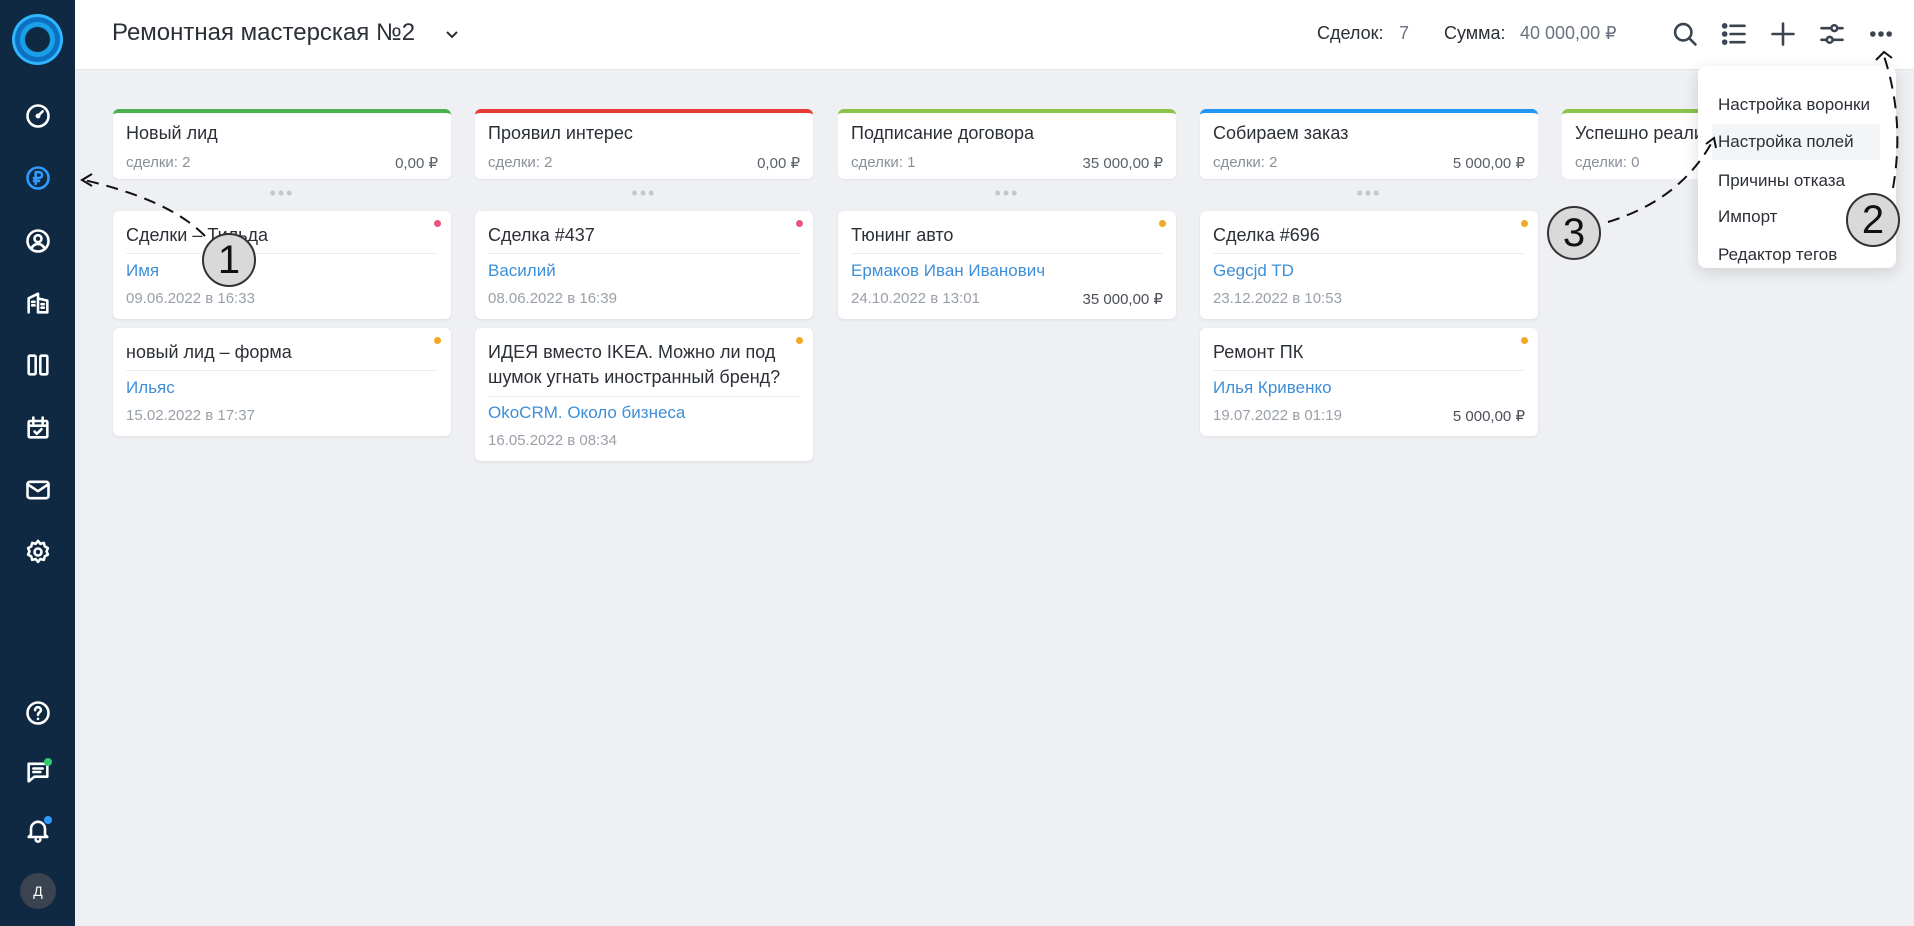 The width and height of the screenshot is (1914, 926). What do you see at coordinates (1277, 415) in the screenshot?
I see `deal-date: 19.07.2022 в 01:19` at bounding box center [1277, 415].